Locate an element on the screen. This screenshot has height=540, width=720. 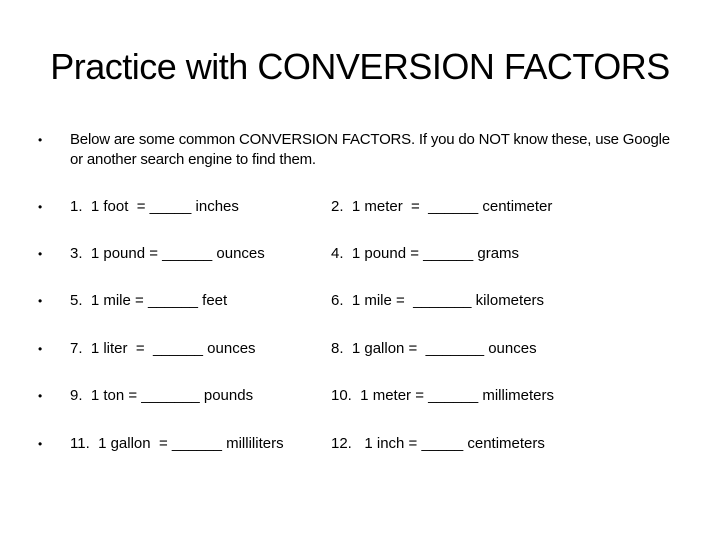
question-6: 6. 1 mile = _______ kilometers is located at coordinates (438, 300).